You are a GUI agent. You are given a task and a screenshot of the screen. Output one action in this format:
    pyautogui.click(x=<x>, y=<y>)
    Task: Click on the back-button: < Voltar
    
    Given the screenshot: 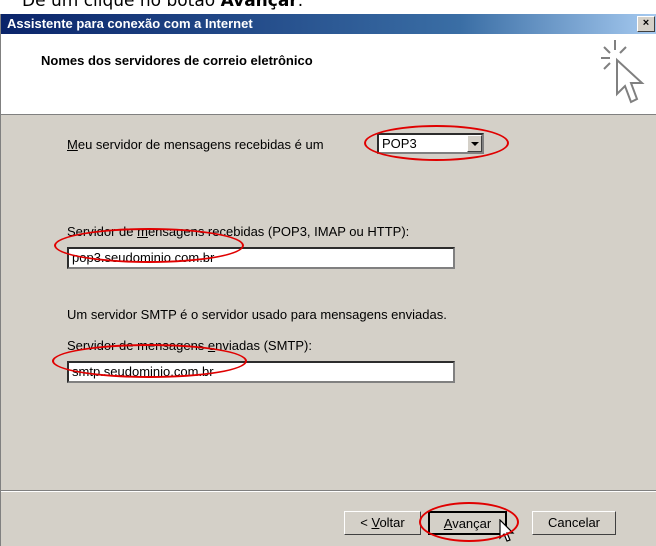 What is the action you would take?
    pyautogui.click(x=382, y=523)
    